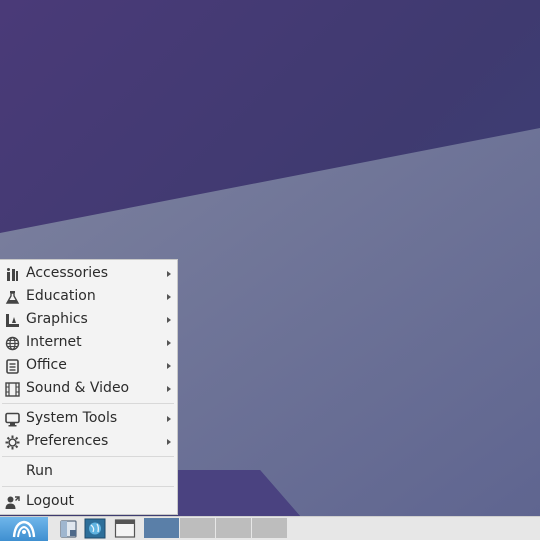 Image resolution: width=540 pixels, height=545 pixels. I want to click on flask-icon, so click(12, 297).